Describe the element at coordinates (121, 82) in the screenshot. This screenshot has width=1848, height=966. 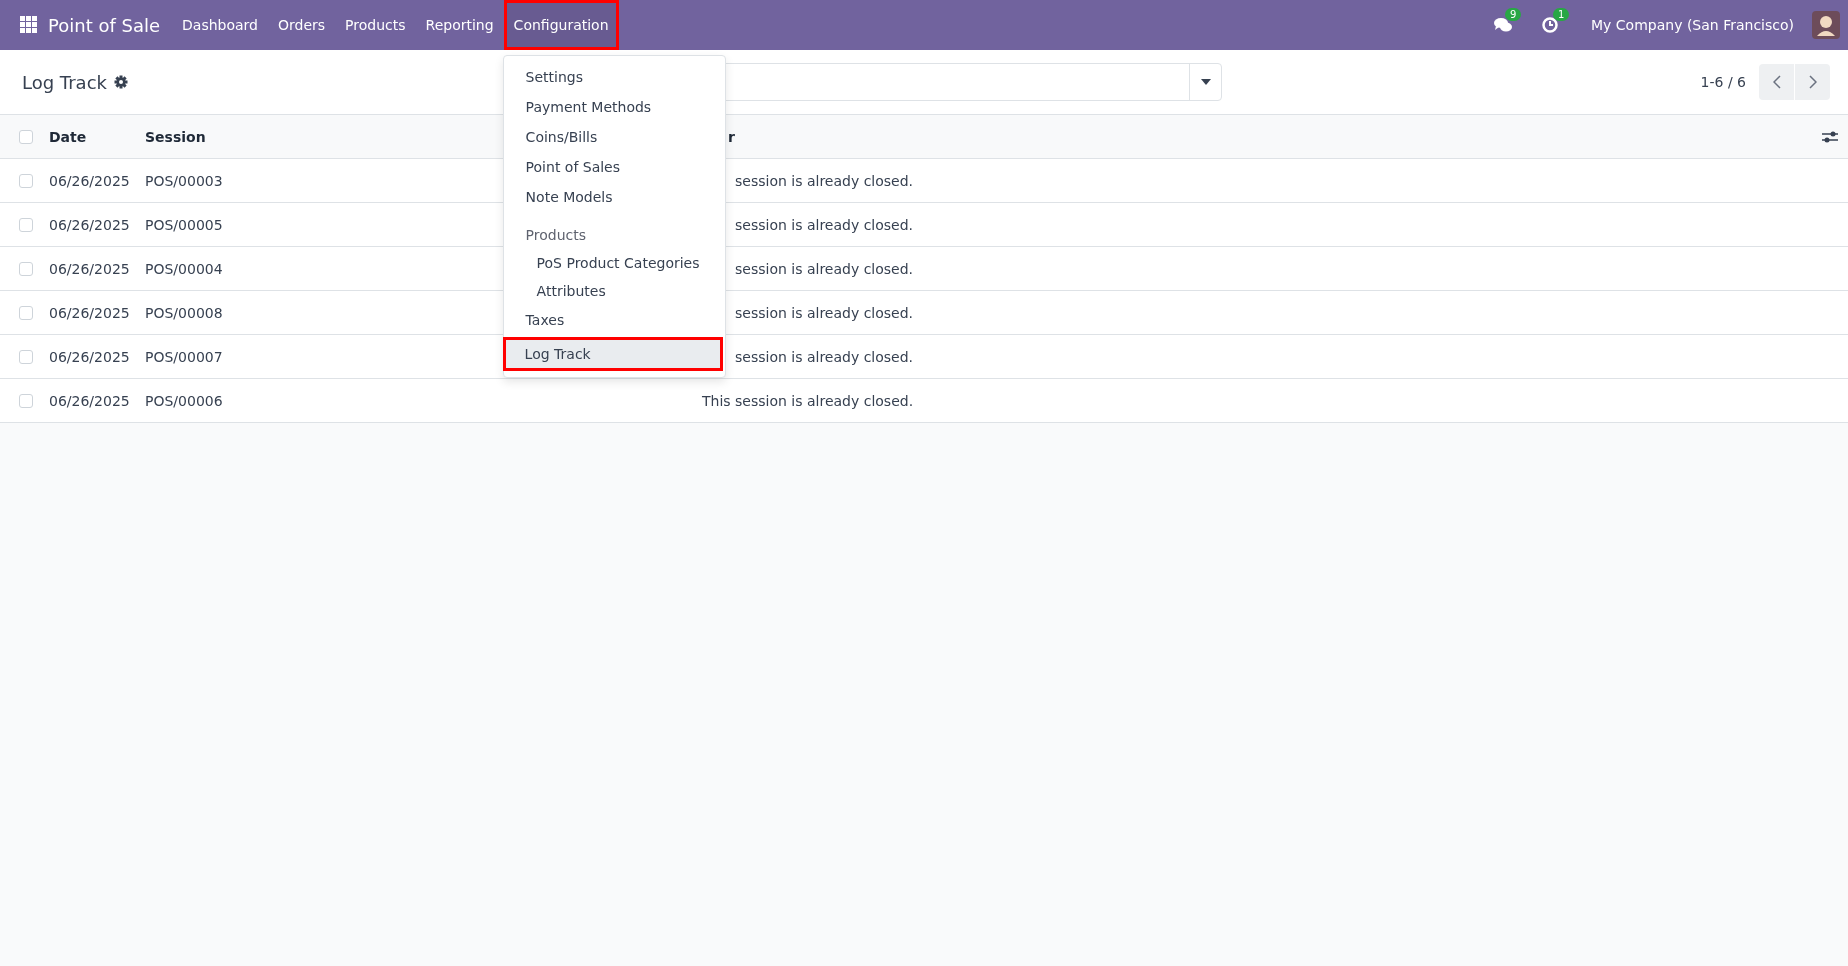
I see `gear-icon` at that location.